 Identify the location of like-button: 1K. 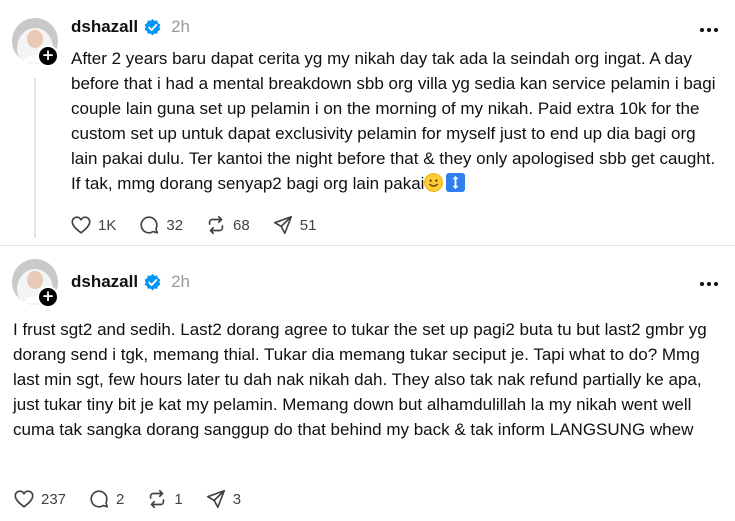
(93, 225).